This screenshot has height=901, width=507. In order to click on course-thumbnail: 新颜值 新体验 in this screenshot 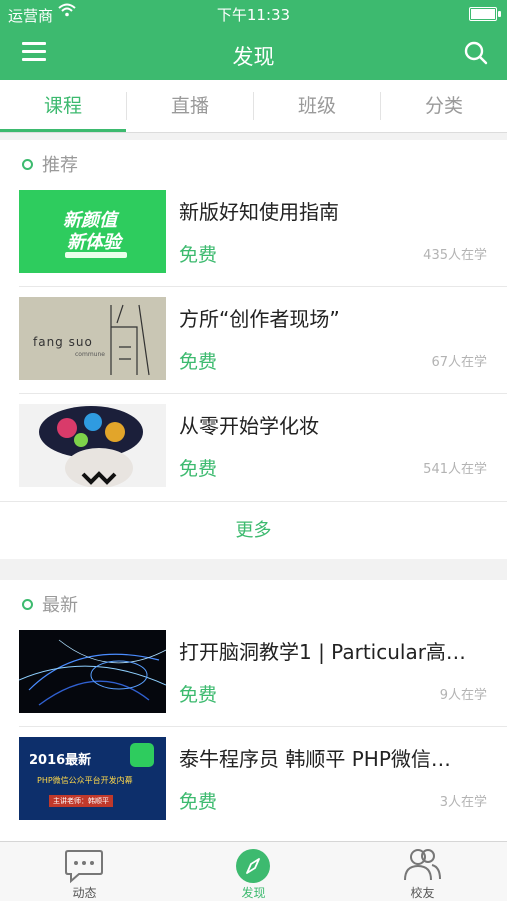, I will do `click(92, 231)`.